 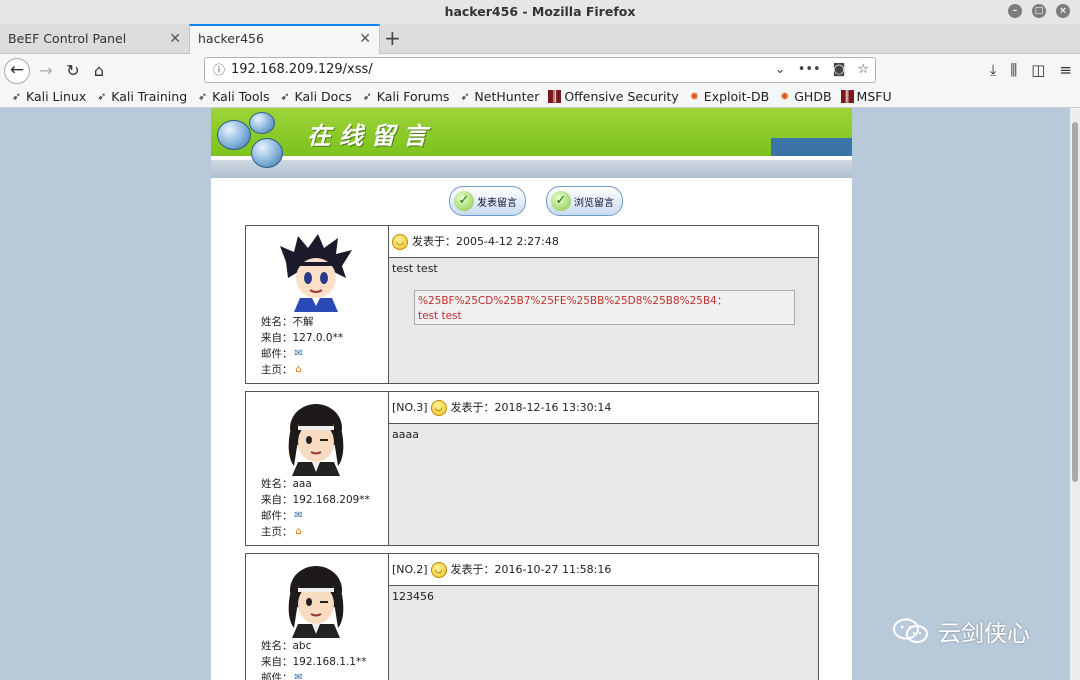 I want to click on message-posted-time: 发表于：2005-4-12 2:27:48, so click(x=485, y=241).